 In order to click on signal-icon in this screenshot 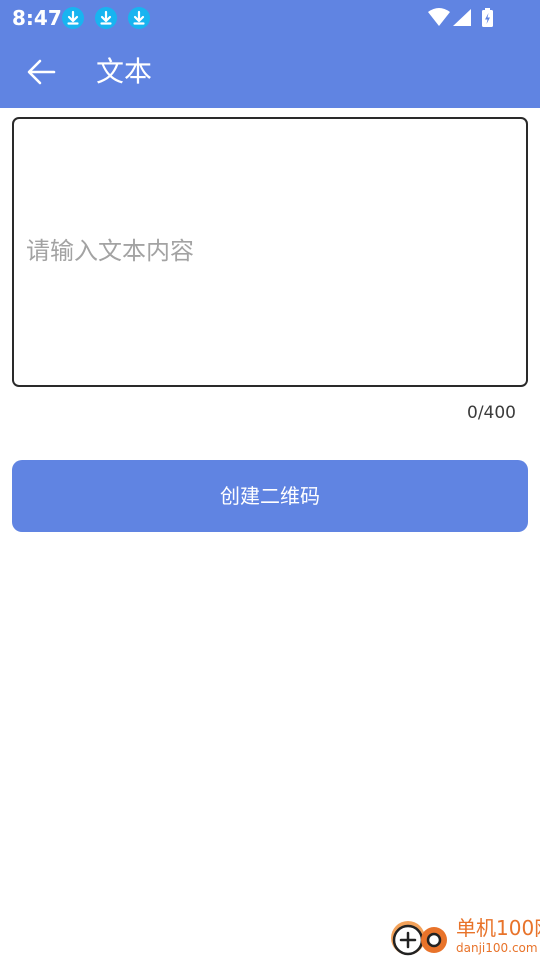, I will do `click(462, 17)`.